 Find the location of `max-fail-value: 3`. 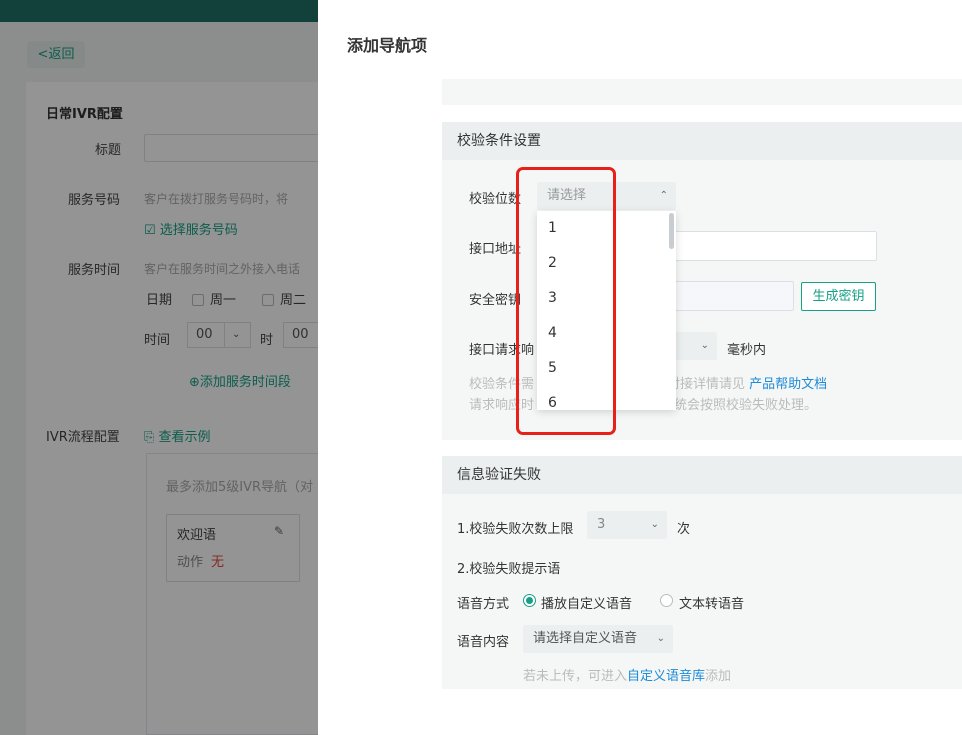

max-fail-value: 3 is located at coordinates (601, 524).